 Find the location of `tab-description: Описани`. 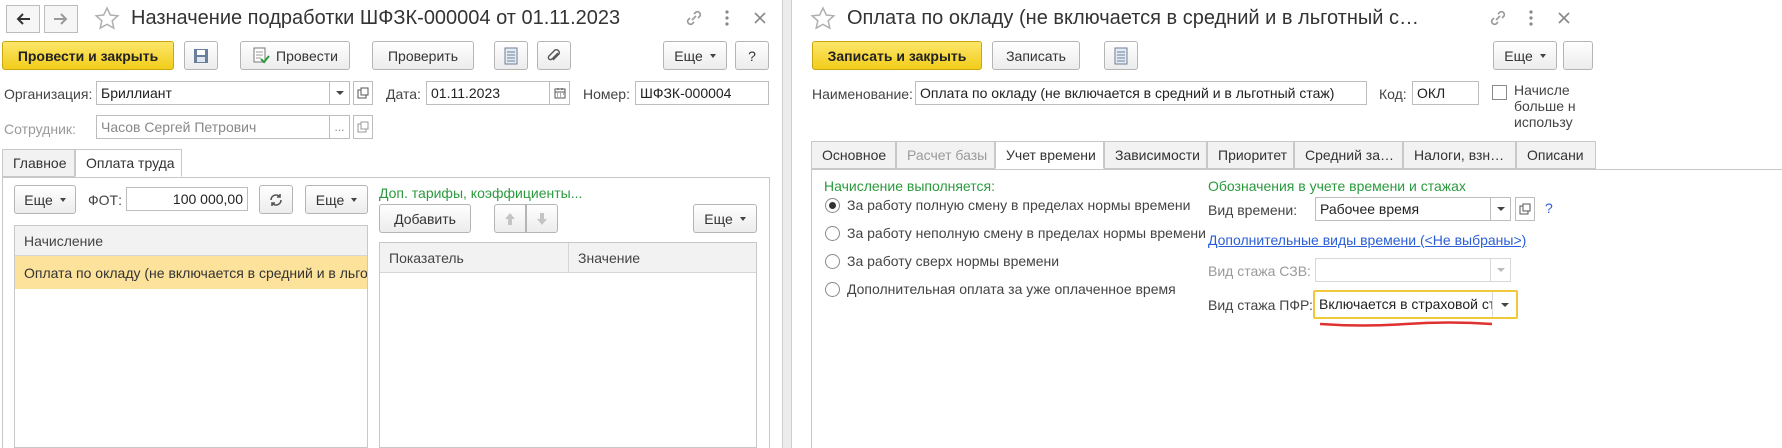

tab-description: Описани is located at coordinates (1556, 155).